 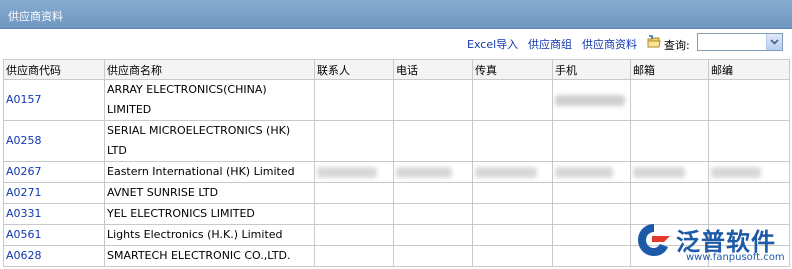 I want to click on query-folder-icon, so click(x=654, y=42).